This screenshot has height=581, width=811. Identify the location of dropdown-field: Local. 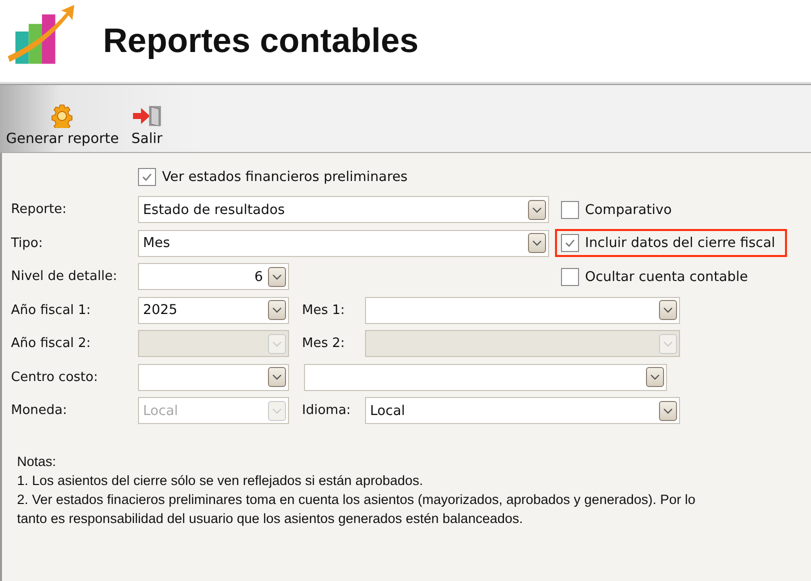
(522, 410).